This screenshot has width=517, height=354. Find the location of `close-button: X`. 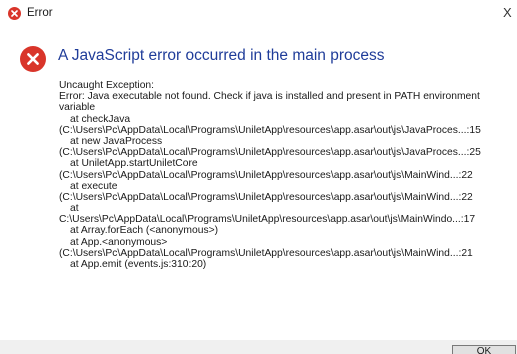

close-button: X is located at coordinates (510, 13).